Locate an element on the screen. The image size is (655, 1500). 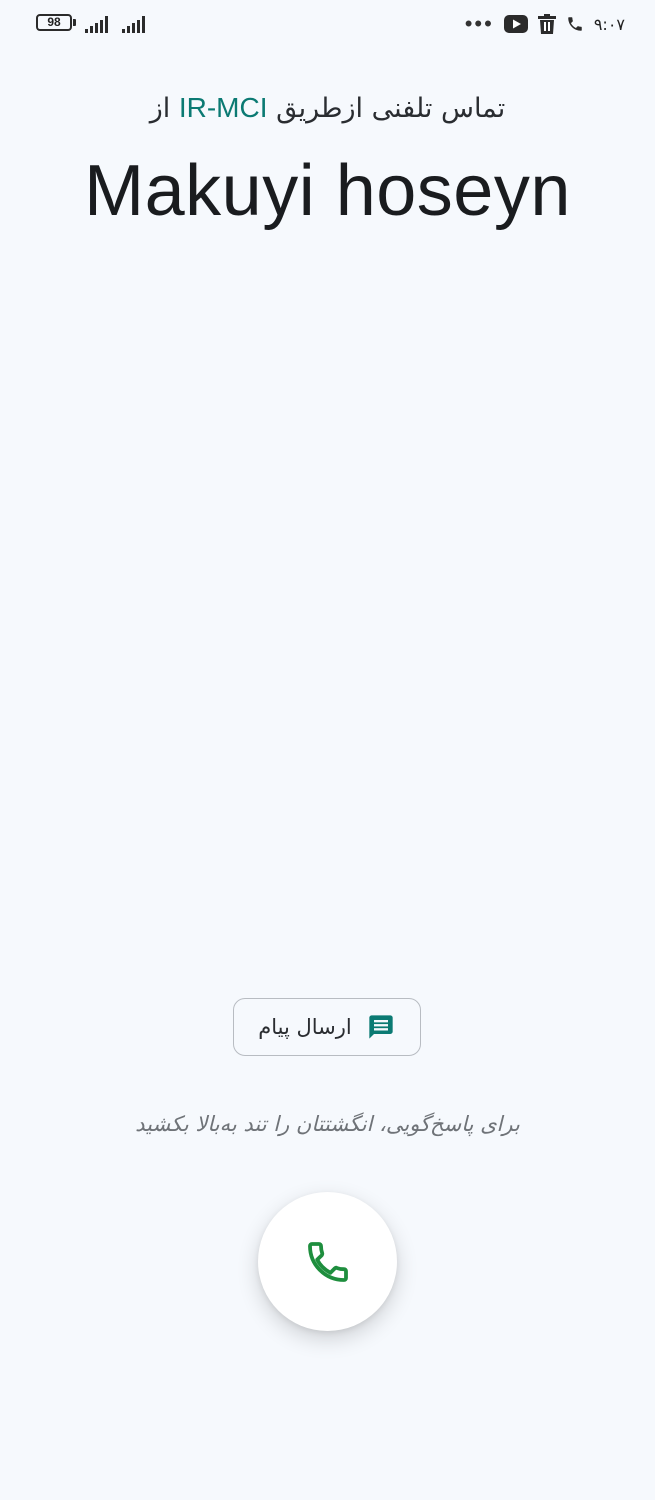
status-bar: 98 ••• ۹:۰۷ is located at coordinates (327, 24).